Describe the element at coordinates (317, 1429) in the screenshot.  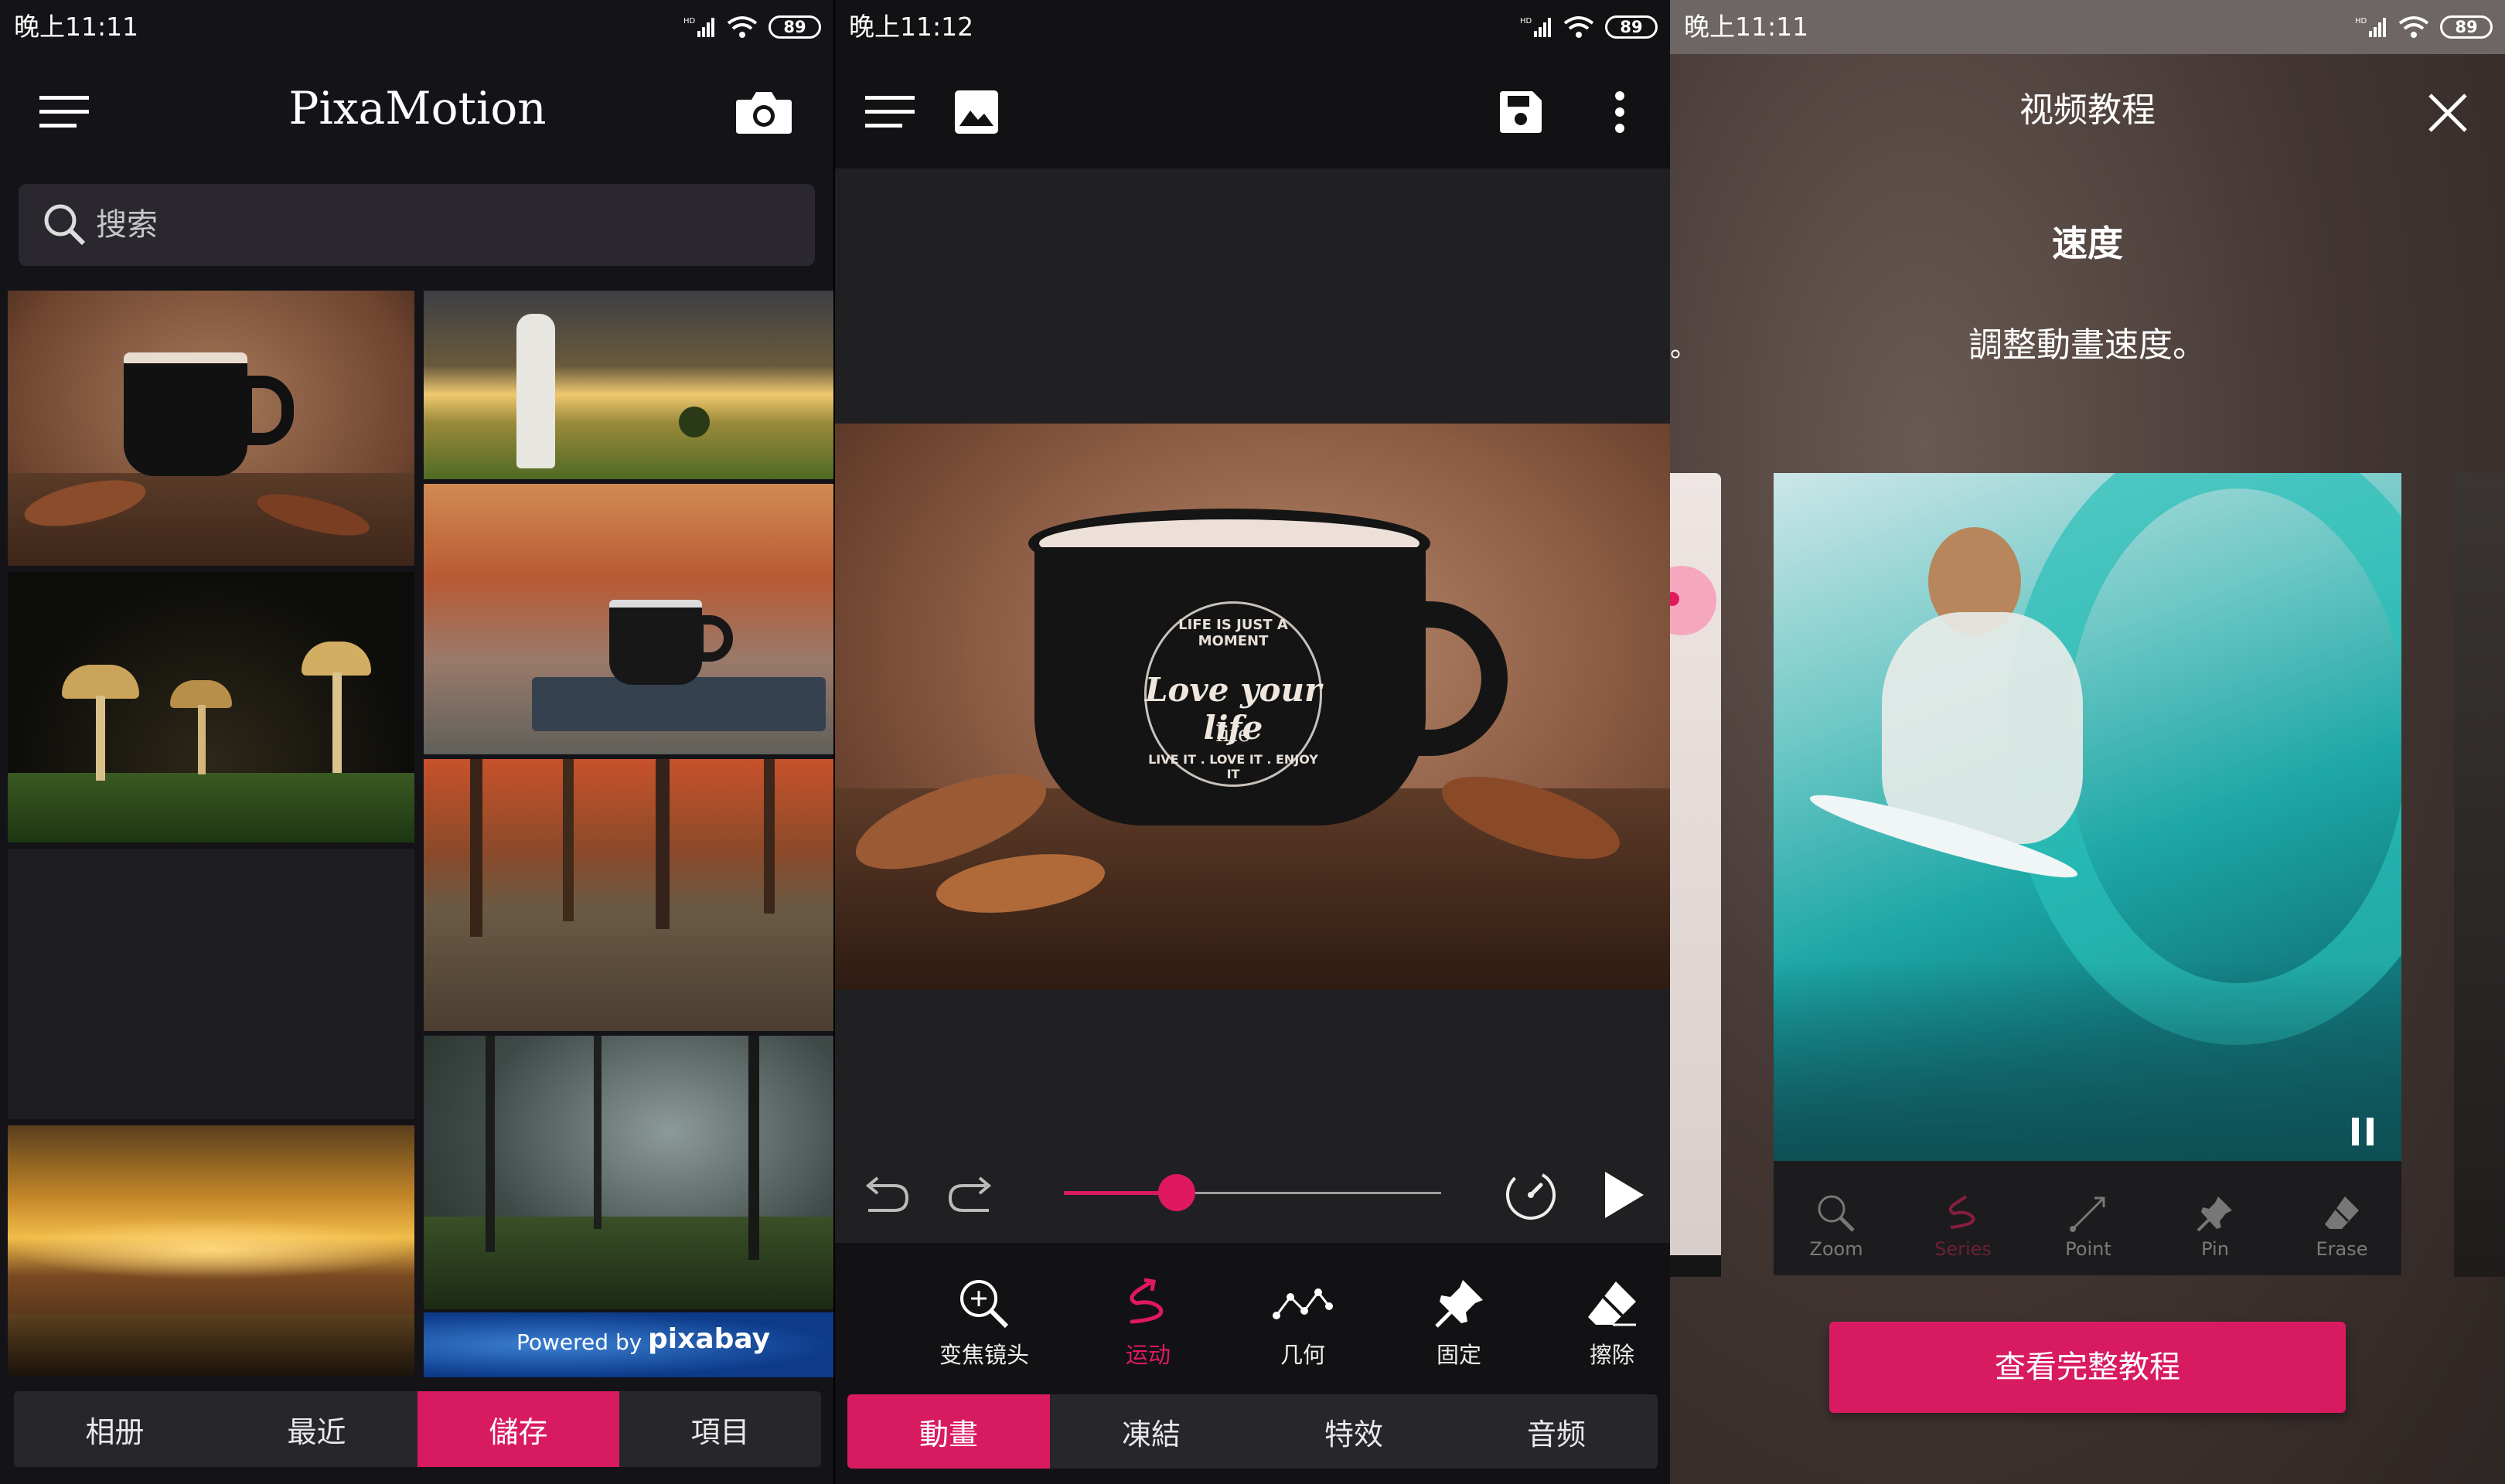
I see `tab-recent: 最近` at that location.